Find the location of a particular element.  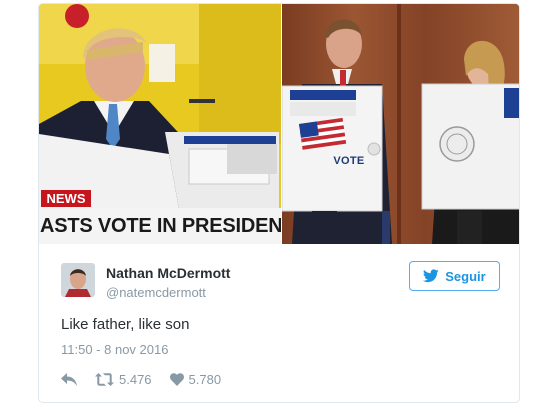

like-count: 5.780 is located at coordinates (205, 379).